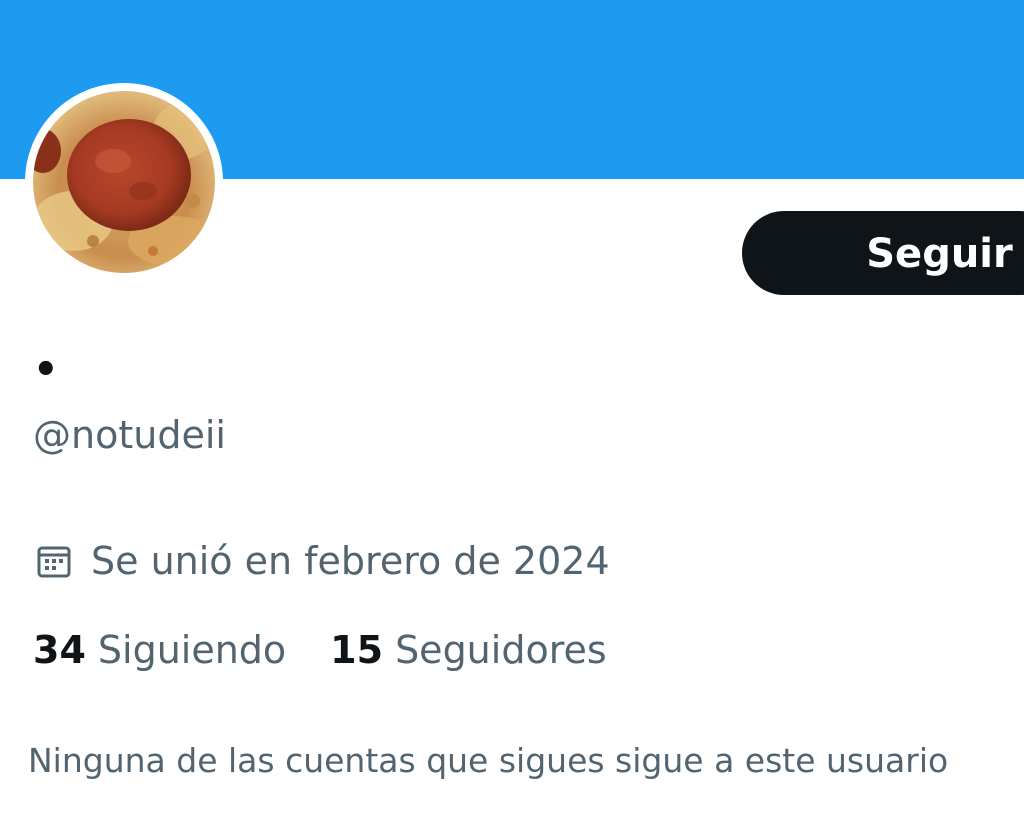 This screenshot has height=823, width=1024. What do you see at coordinates (46, 370) in the screenshot?
I see `display-name: •` at bounding box center [46, 370].